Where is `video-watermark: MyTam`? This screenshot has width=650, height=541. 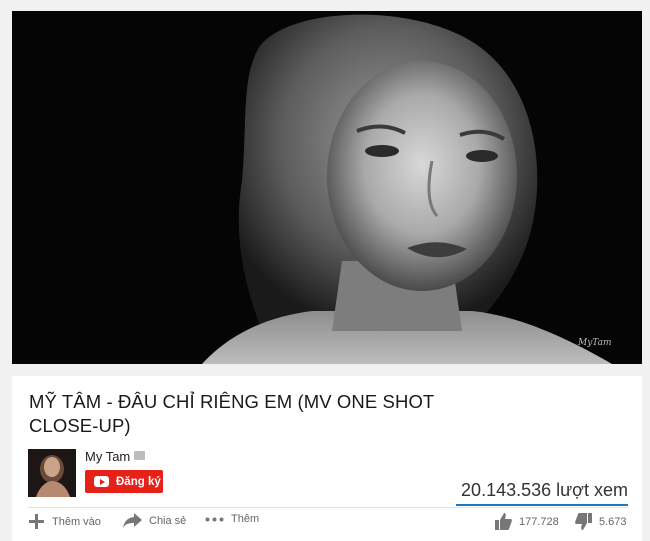
video-watermark: MyTam is located at coordinates (594, 343).